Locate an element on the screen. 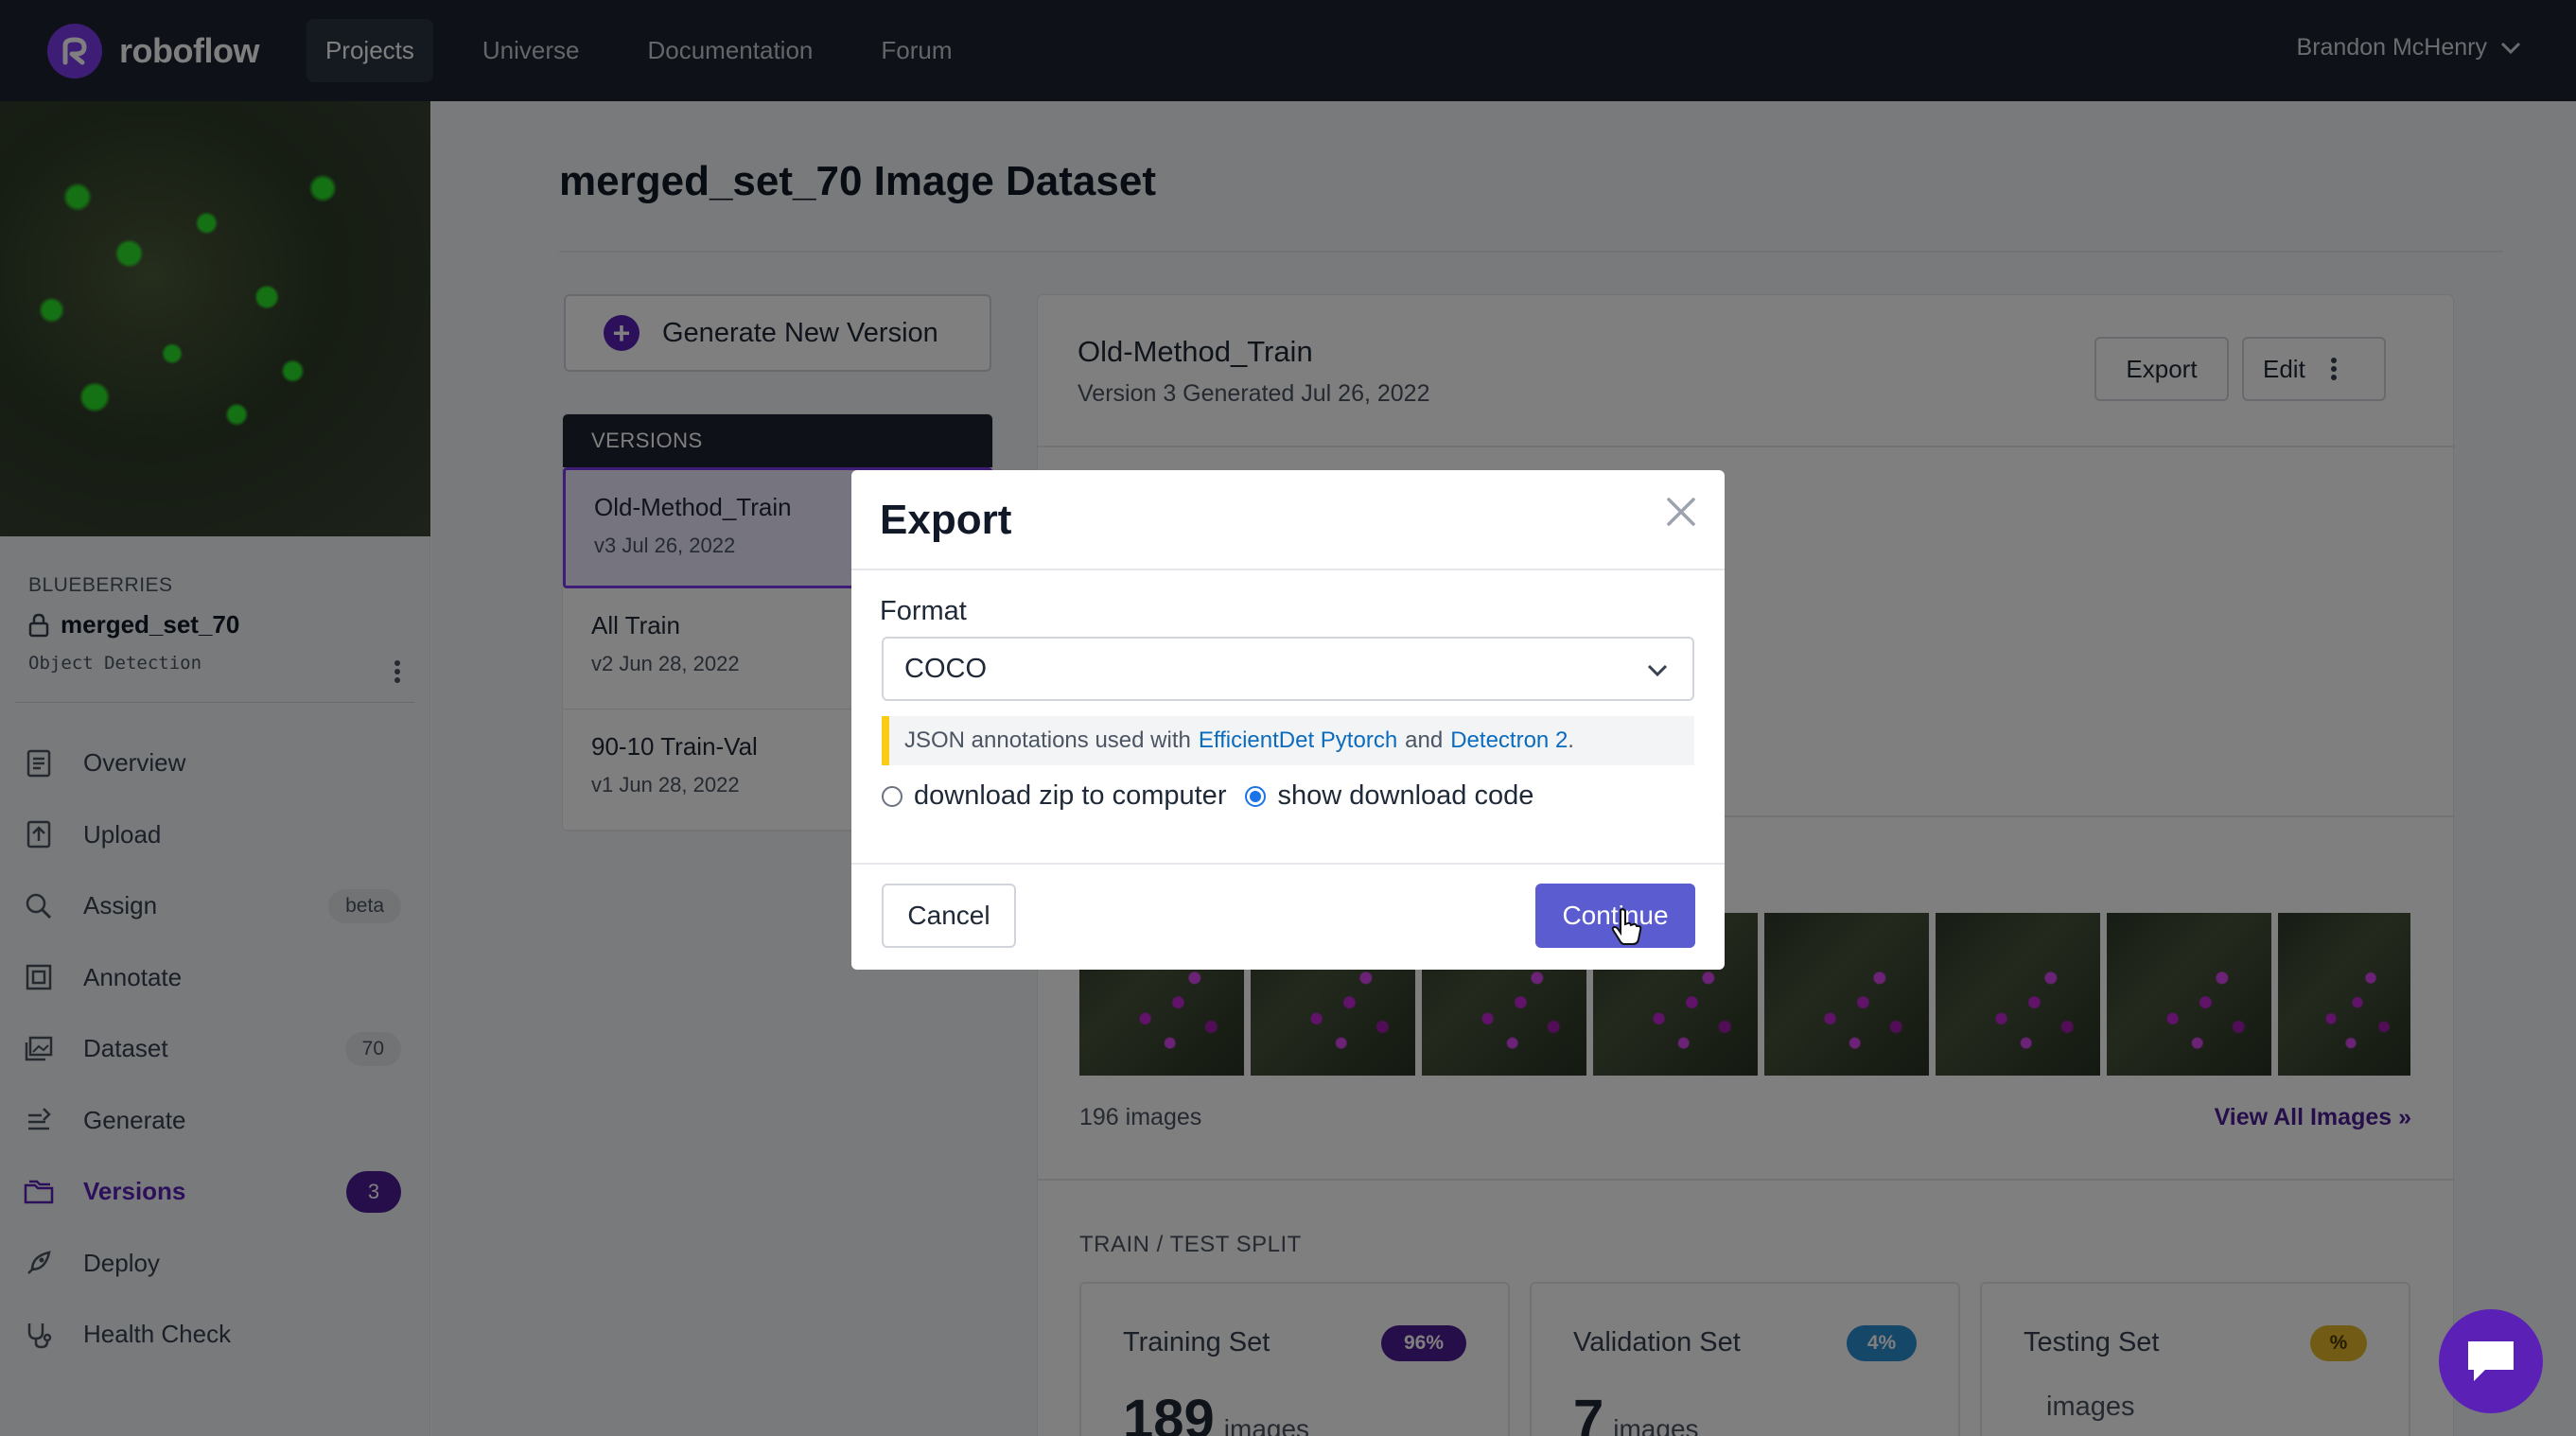 The height and width of the screenshot is (1436, 2576). note-text: JSON annotations used with is located at coordinates (1048, 740).